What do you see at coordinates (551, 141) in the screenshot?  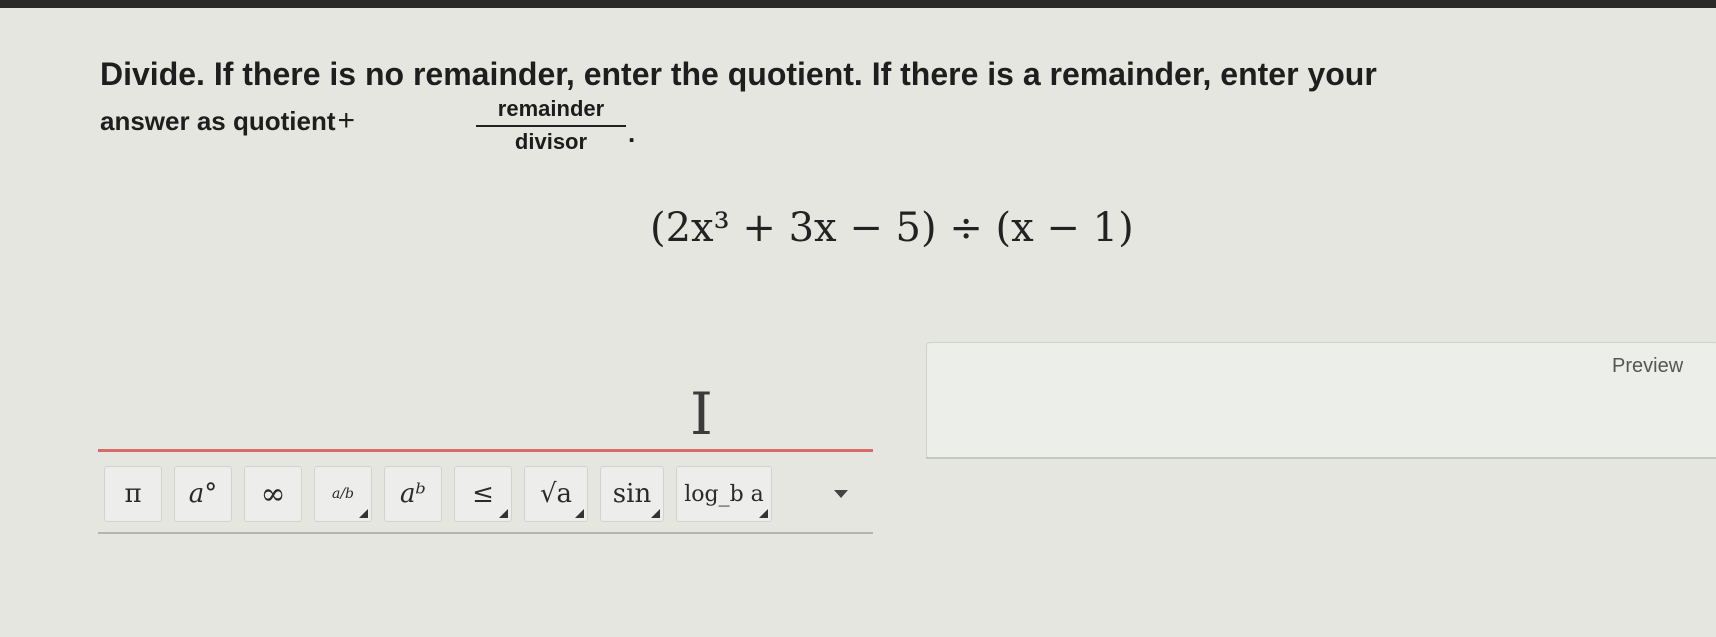 I see `fraction-denominator: divisor` at bounding box center [551, 141].